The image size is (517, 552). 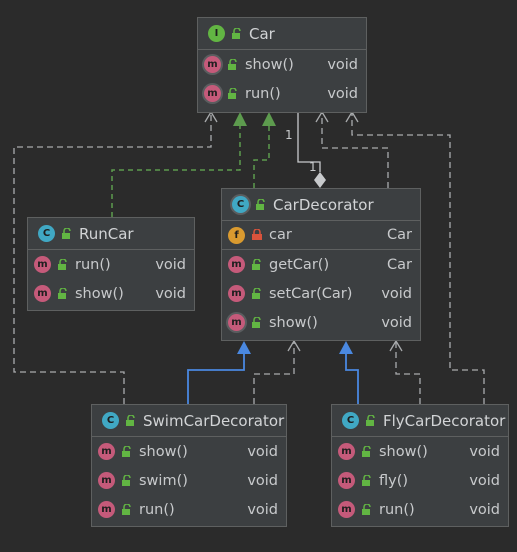 I want to click on member-name: setCar(Car), so click(x=311, y=293).